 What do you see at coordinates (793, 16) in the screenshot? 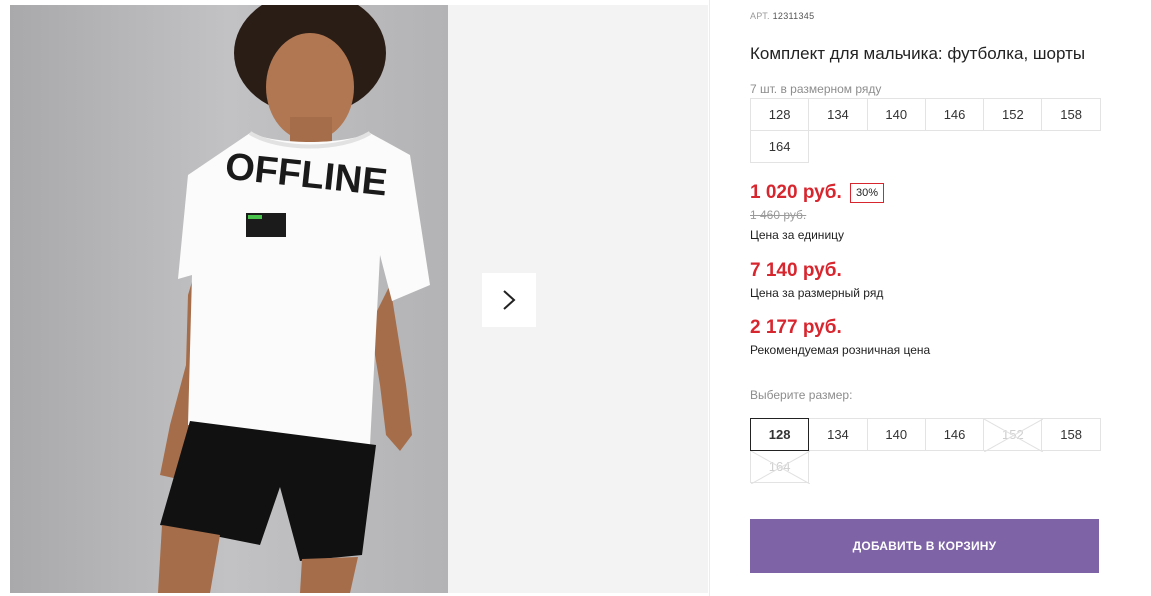
I see `article-value: 12311345` at bounding box center [793, 16].